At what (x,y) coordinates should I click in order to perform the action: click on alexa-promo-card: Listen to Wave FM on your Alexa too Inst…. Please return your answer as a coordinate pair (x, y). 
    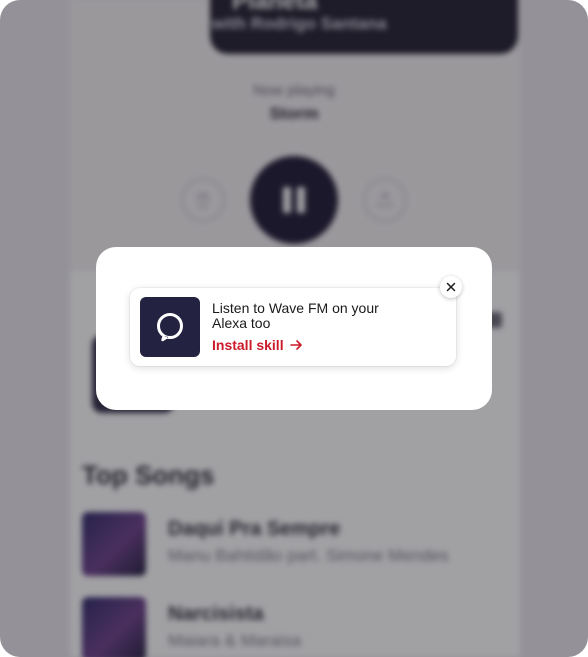
    Looking at the image, I should click on (293, 327).